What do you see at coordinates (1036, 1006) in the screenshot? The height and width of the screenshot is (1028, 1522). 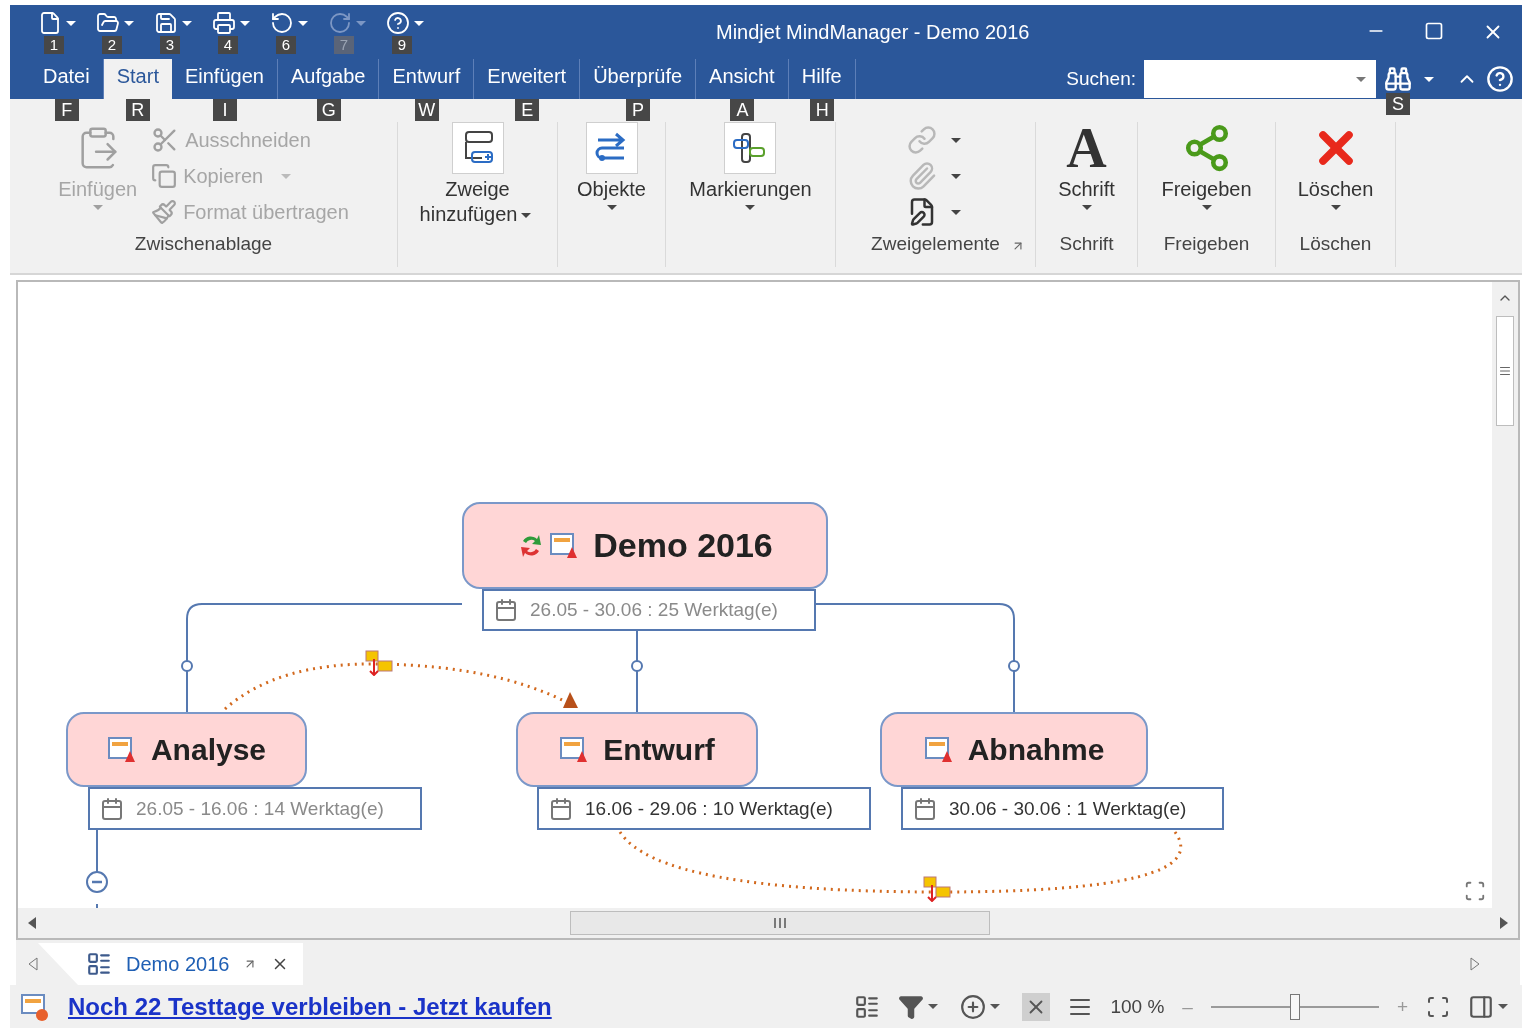 I see `toggle-view-button` at bounding box center [1036, 1006].